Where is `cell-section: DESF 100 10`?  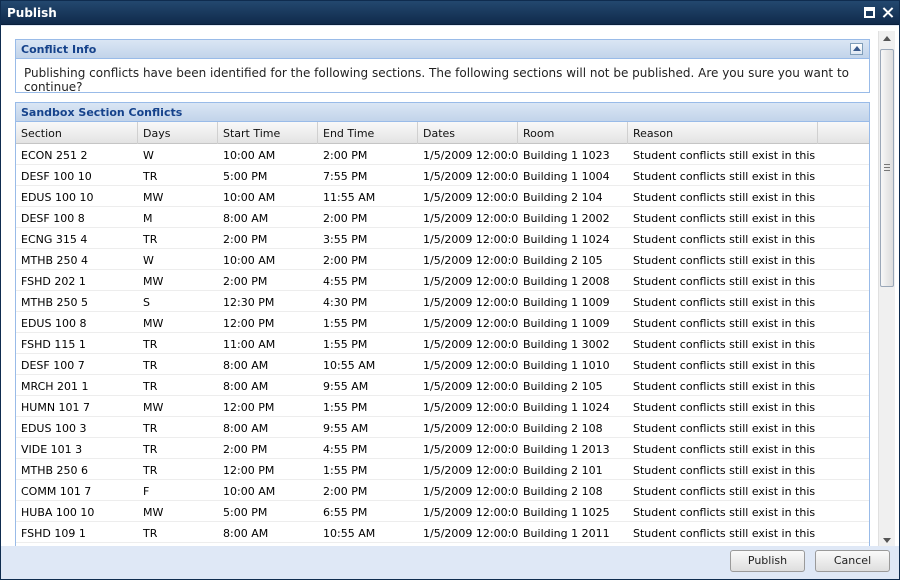 cell-section: DESF 100 10 is located at coordinates (56, 176).